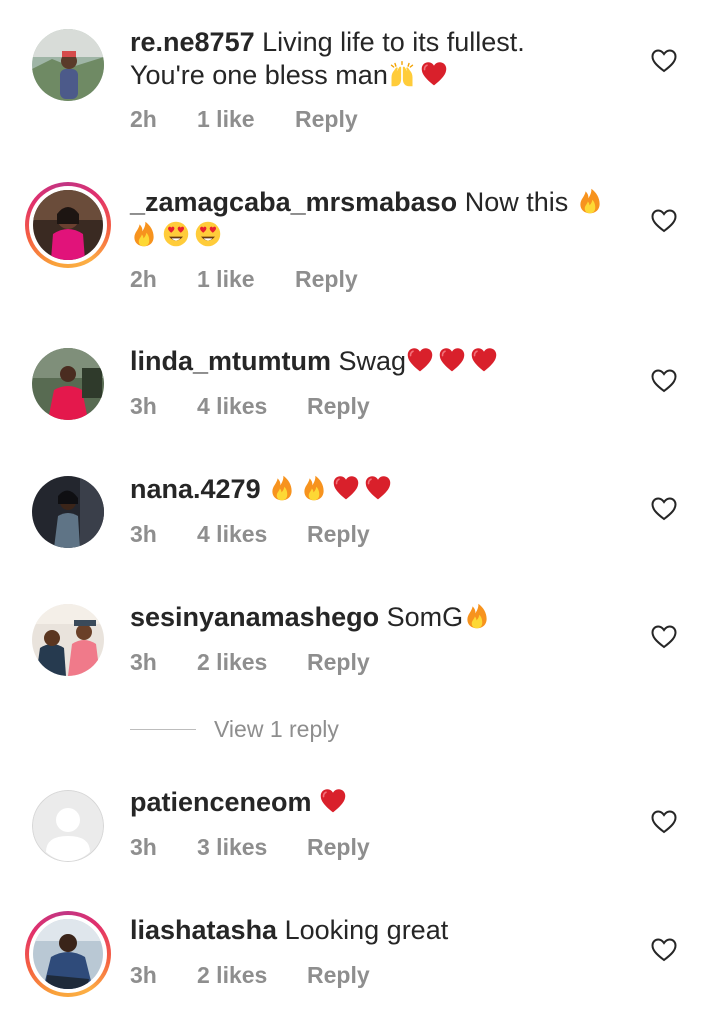 Image resolution: width=720 pixels, height=1018 pixels. Describe the element at coordinates (402, 74) in the screenshot. I see `raised-hands-emoji` at that location.